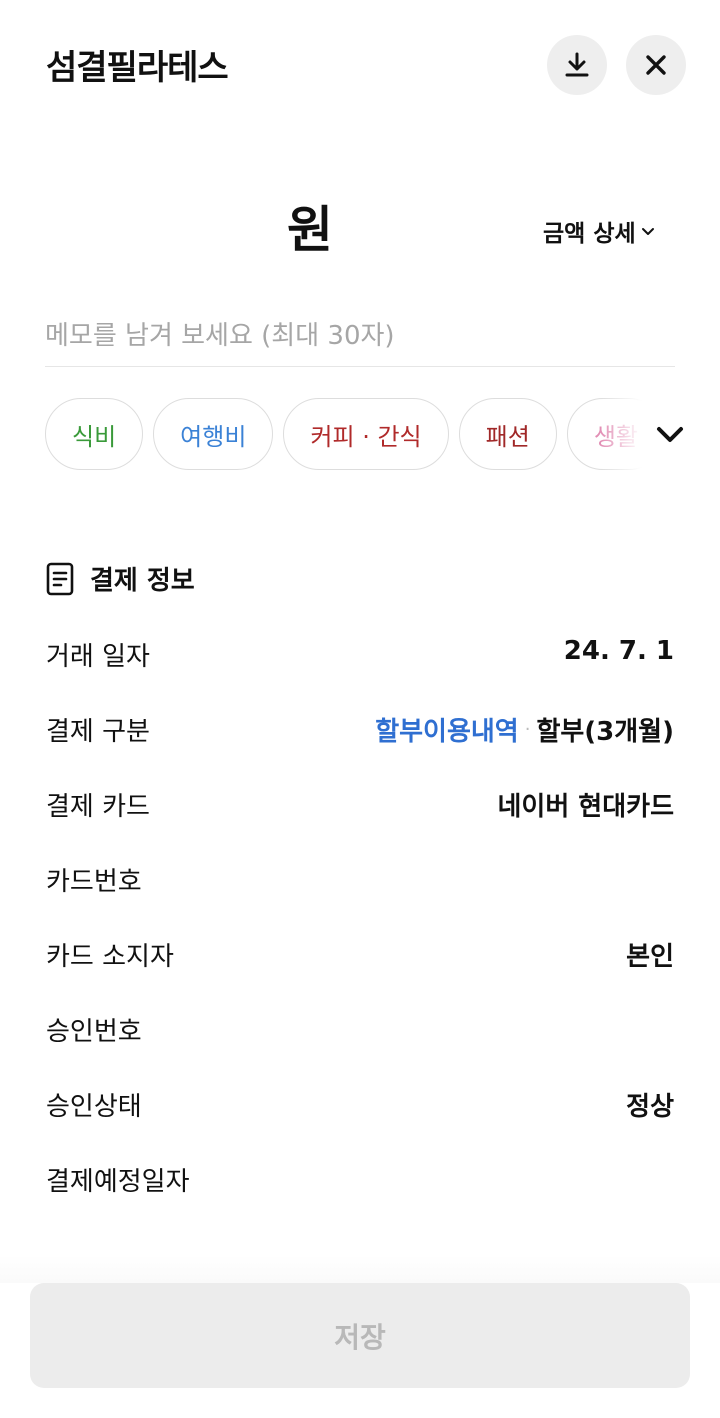 This screenshot has height=1418, width=720. What do you see at coordinates (98, 657) in the screenshot?
I see `row-label: 거래 일자` at bounding box center [98, 657].